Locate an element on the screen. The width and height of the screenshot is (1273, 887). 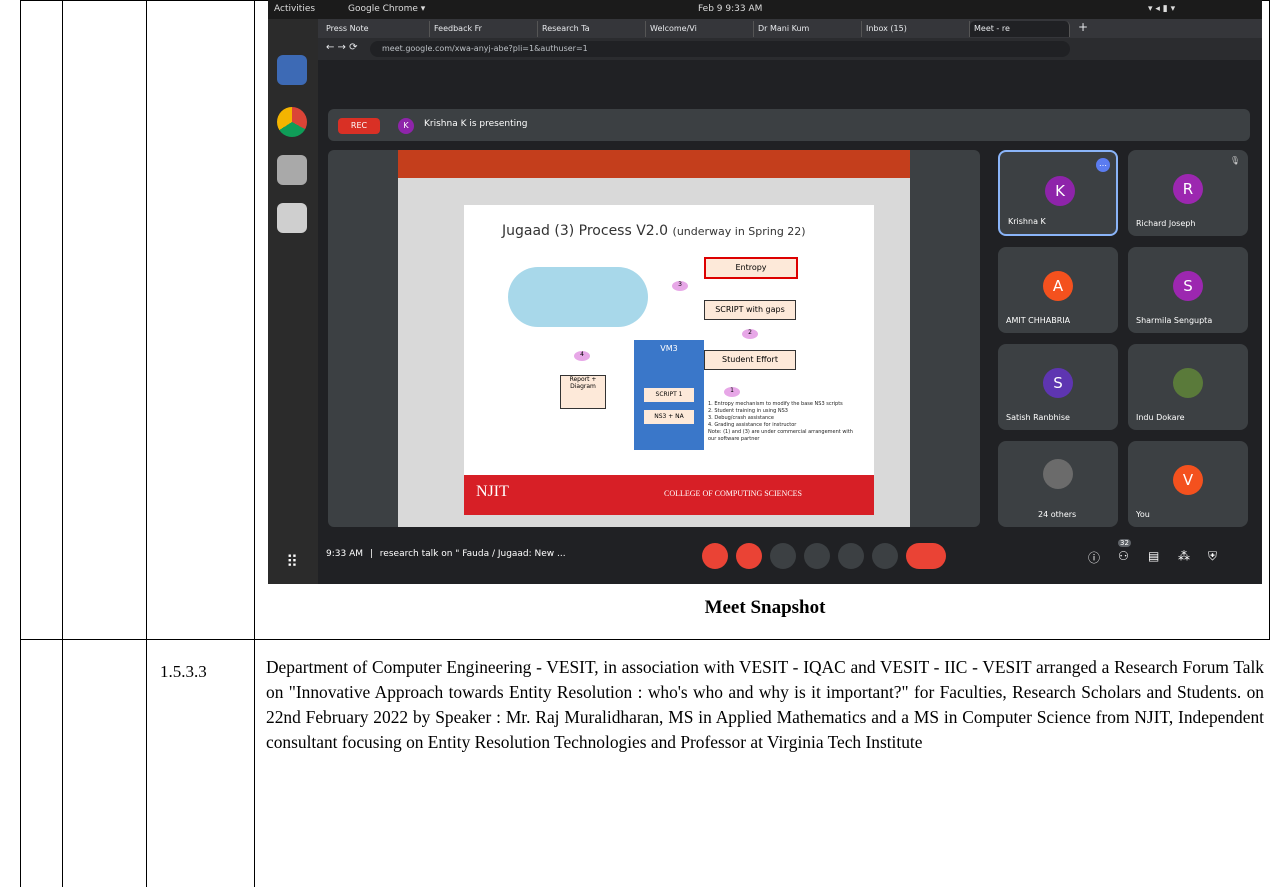
participant-tile: A AMIT CHHABRIA is located at coordinates (1058, 290).